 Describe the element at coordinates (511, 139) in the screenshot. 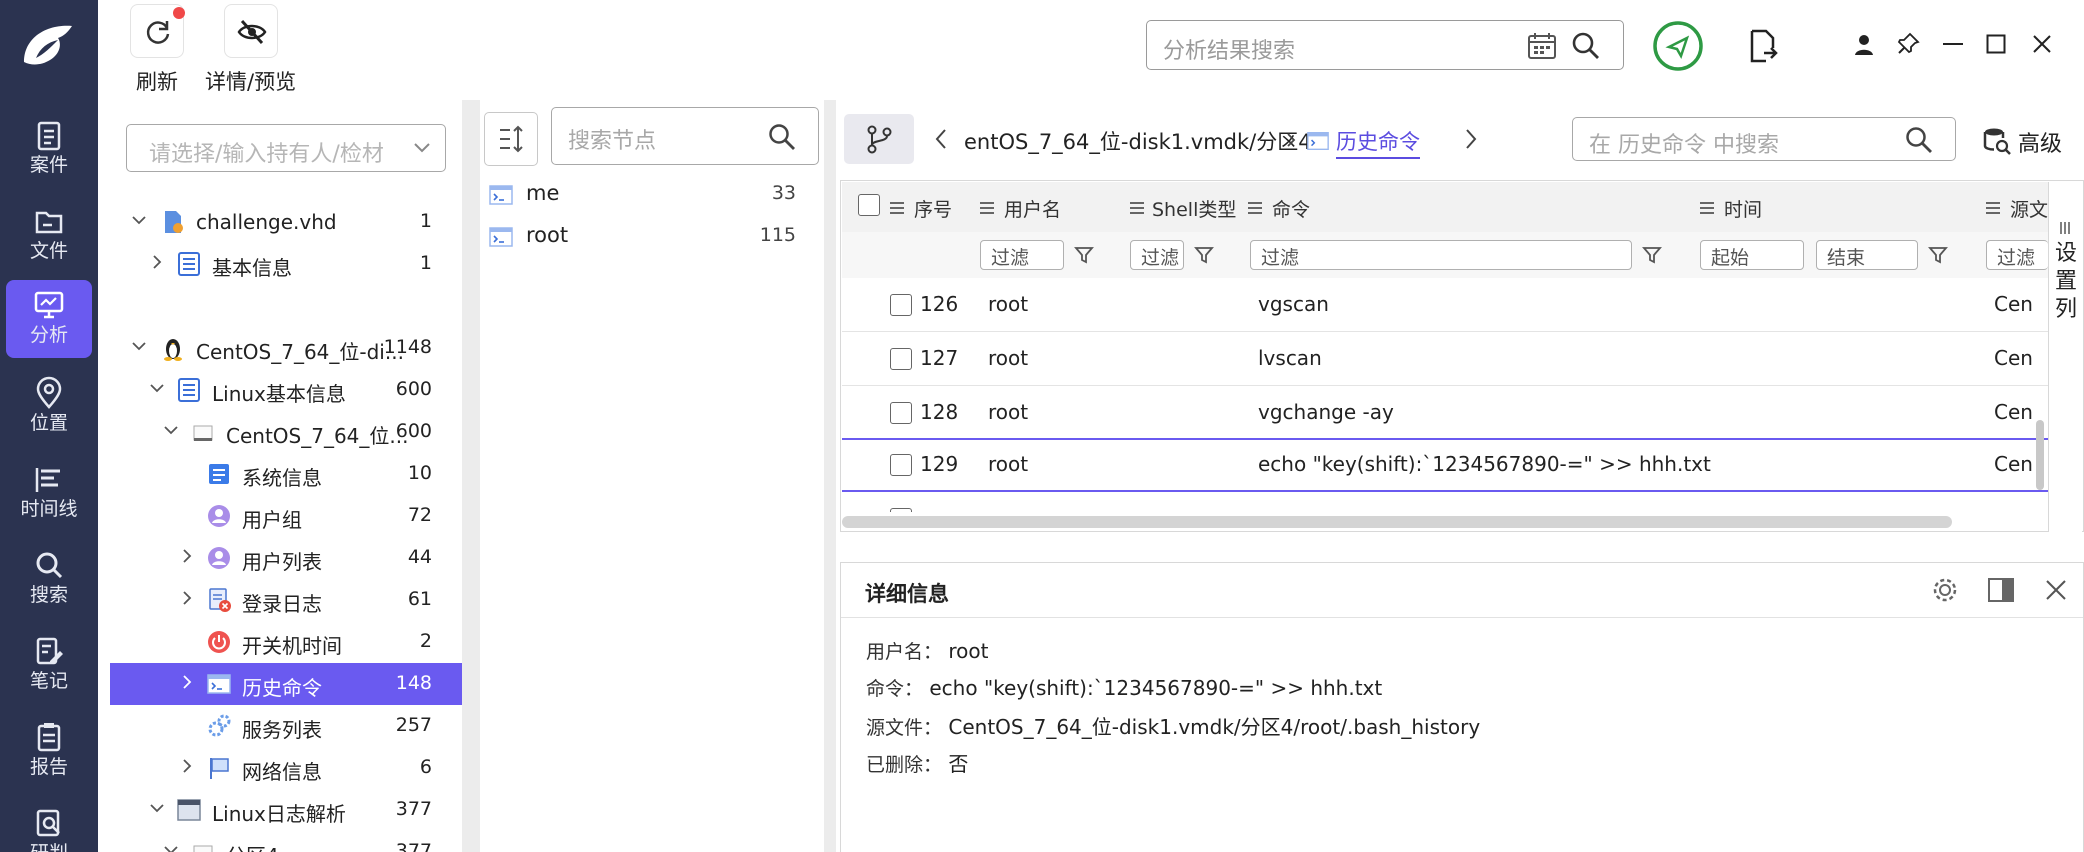

I see `sort-button` at that location.